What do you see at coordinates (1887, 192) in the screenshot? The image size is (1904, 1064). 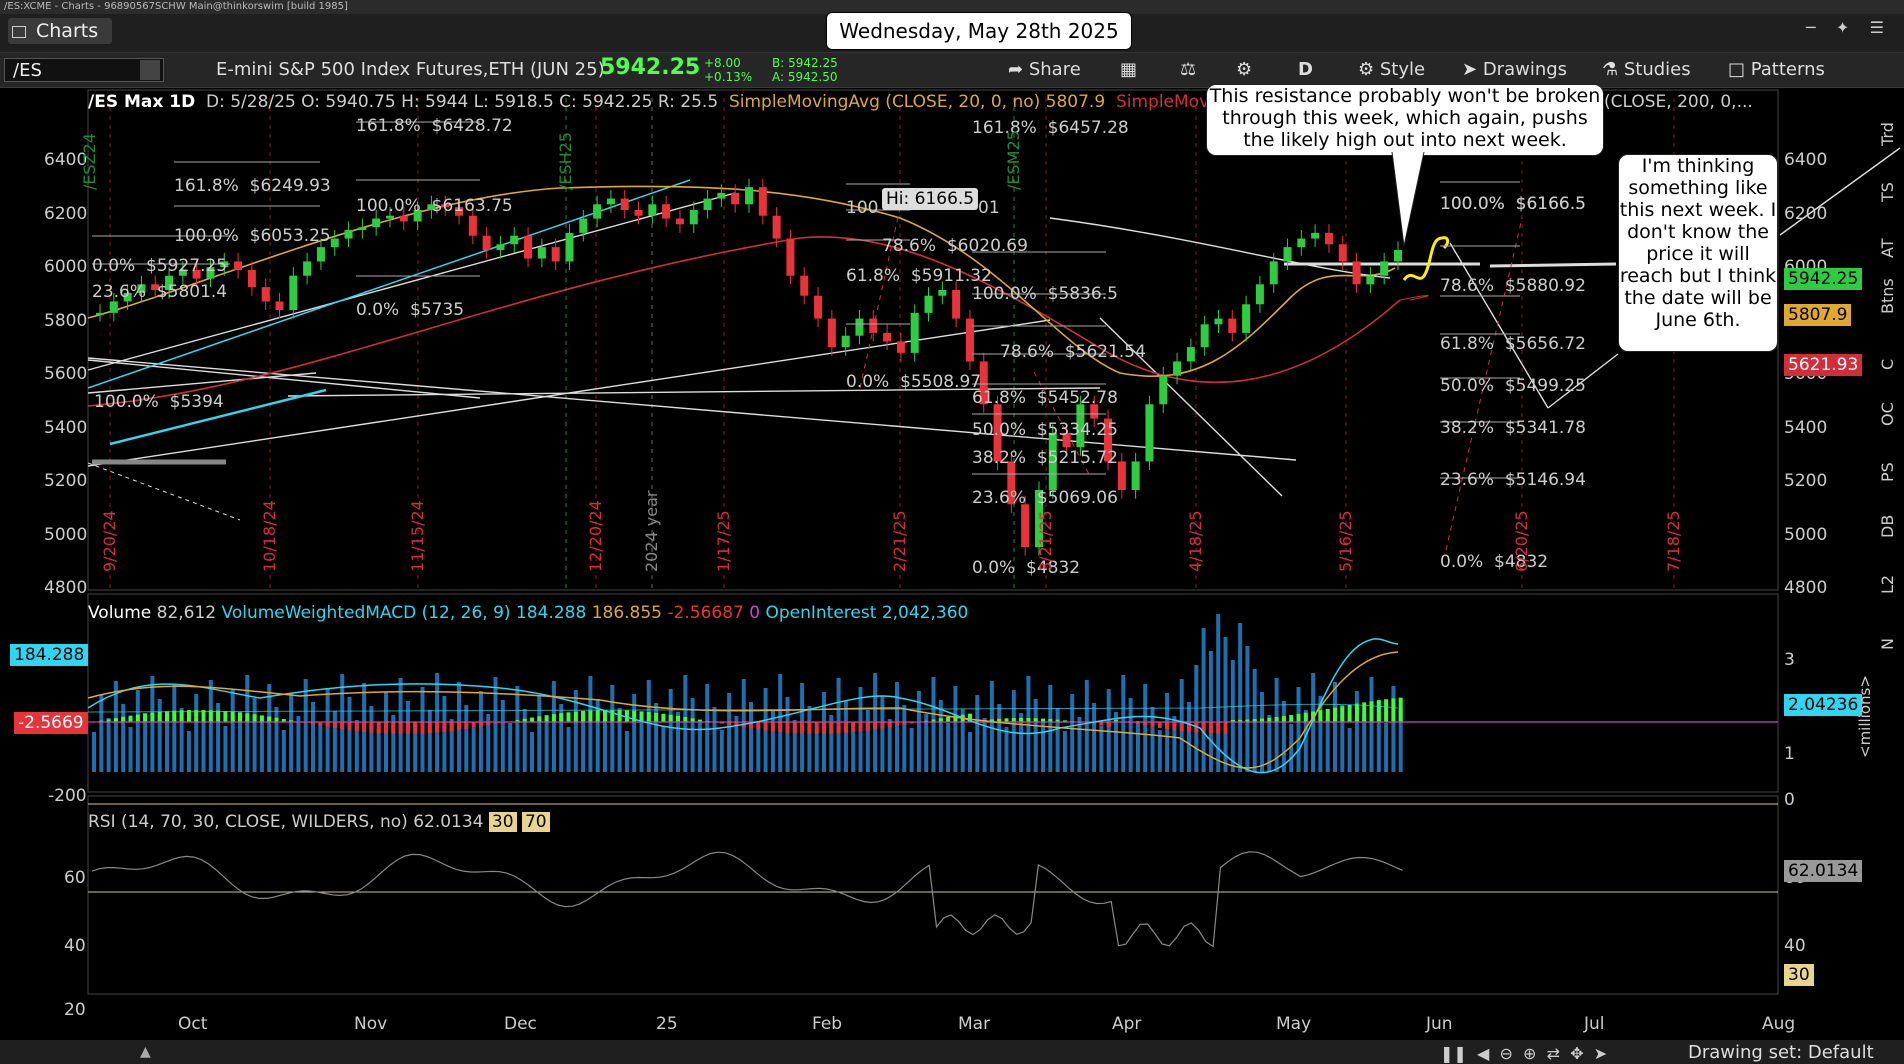 I see `sidebar-tab-ts: TS` at bounding box center [1887, 192].